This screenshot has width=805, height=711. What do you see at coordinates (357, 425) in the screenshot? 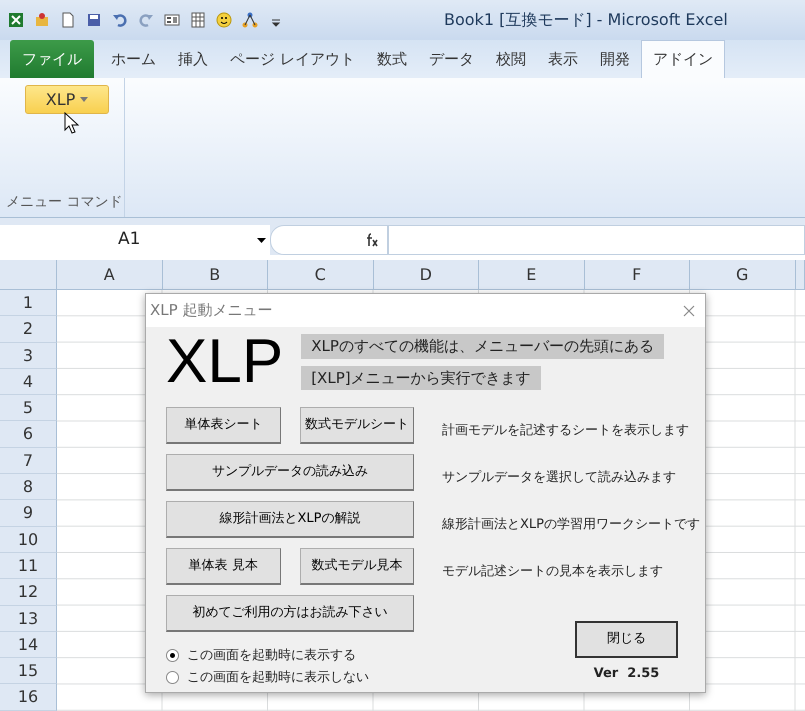
I see `menu-button: 数式モデルシート` at bounding box center [357, 425].